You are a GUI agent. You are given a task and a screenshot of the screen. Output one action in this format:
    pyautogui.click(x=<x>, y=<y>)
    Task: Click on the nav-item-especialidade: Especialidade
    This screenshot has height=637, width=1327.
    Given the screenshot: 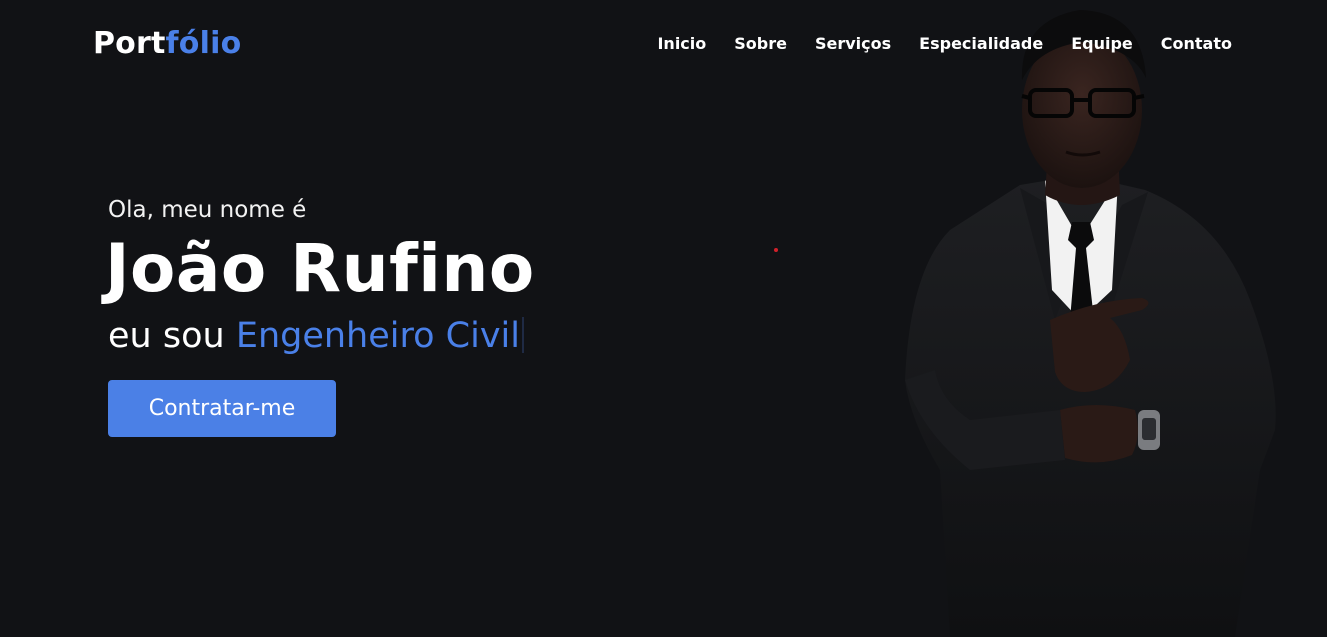 What is the action you would take?
    pyautogui.click(x=981, y=44)
    